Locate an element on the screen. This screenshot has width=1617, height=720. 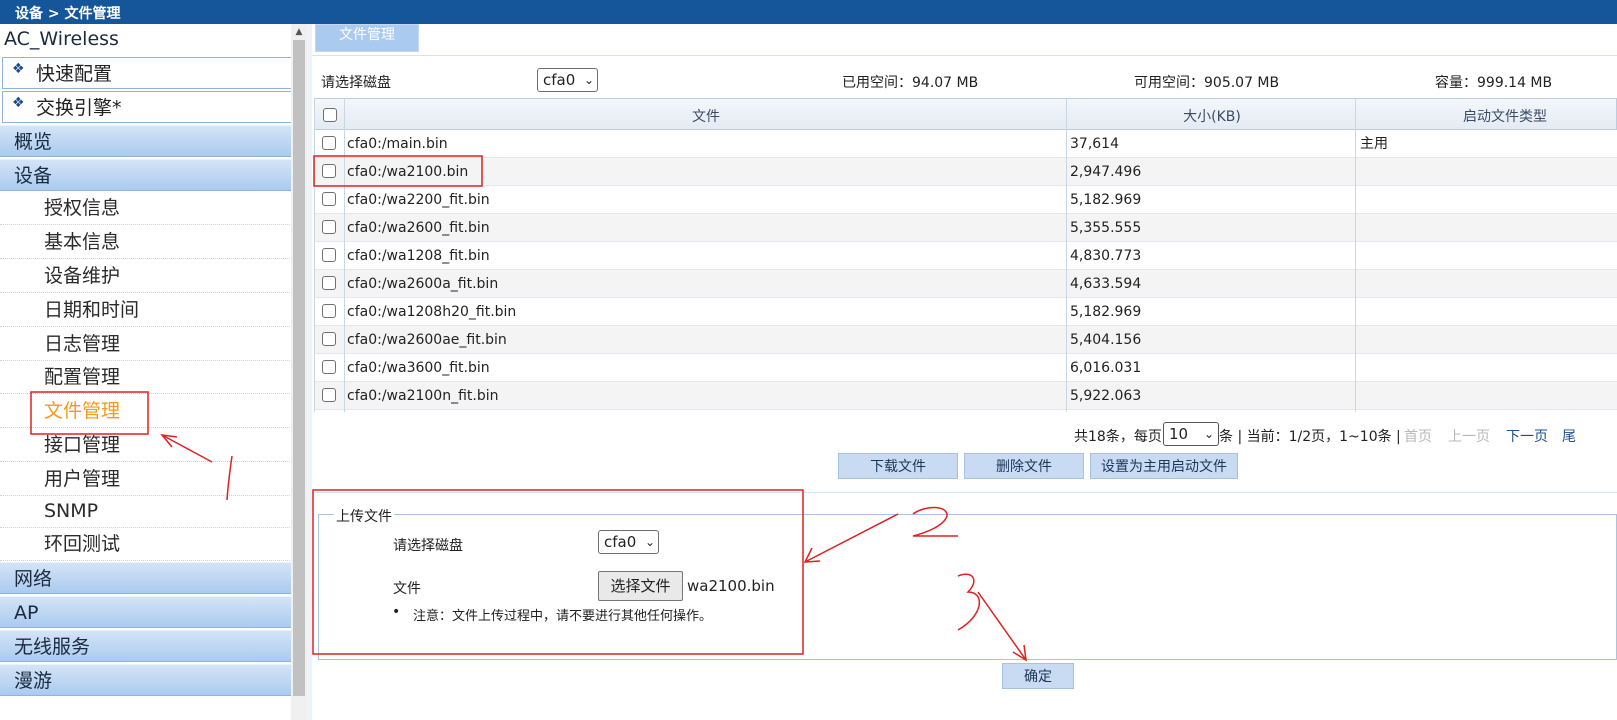
sidebar-item-users: 用户管理 is located at coordinates (146, 479).